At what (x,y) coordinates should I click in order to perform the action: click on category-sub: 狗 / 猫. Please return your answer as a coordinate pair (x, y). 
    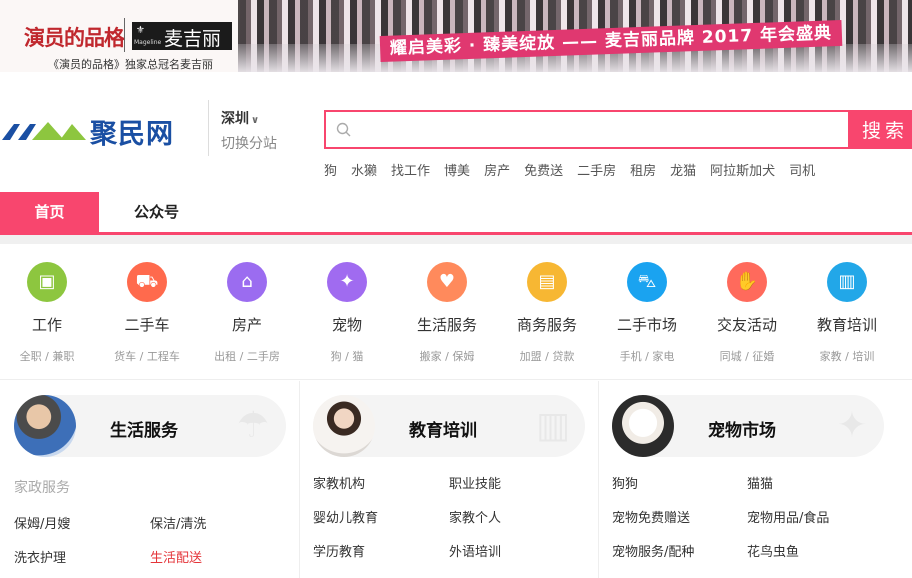
    Looking at the image, I should click on (347, 356).